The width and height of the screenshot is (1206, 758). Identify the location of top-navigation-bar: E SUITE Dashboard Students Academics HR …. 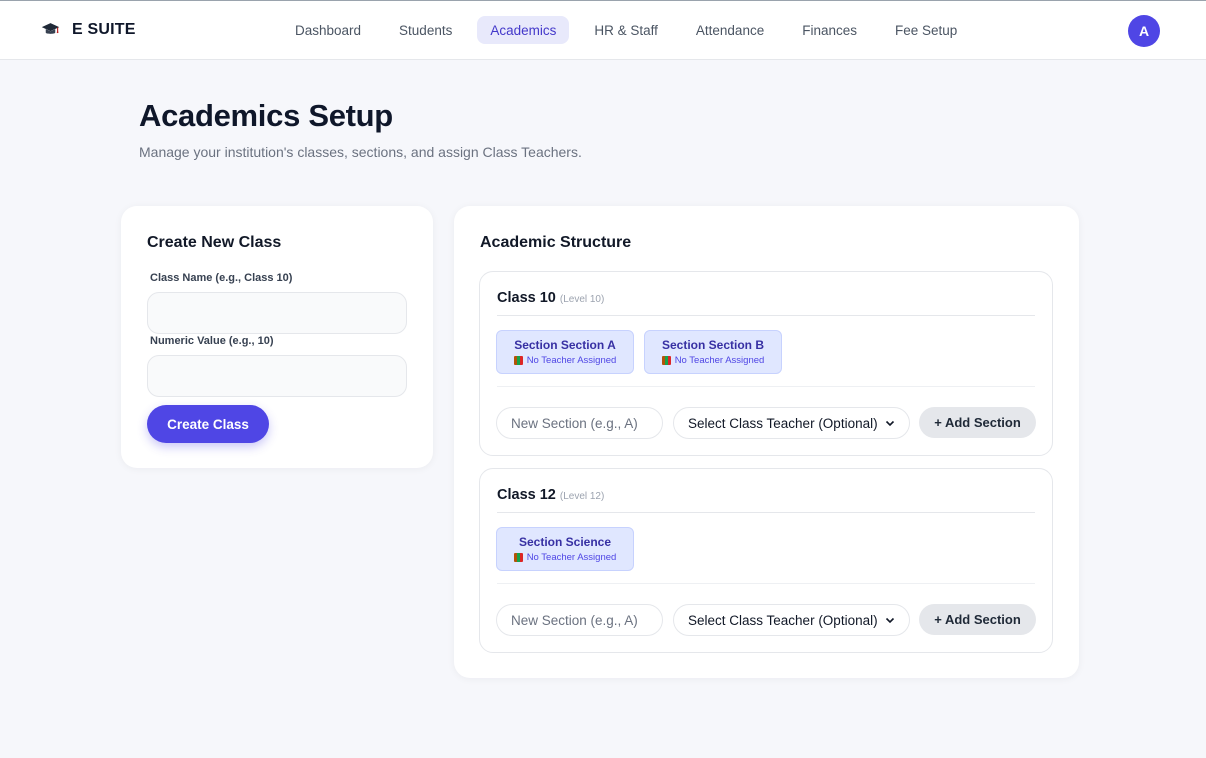
(603, 30).